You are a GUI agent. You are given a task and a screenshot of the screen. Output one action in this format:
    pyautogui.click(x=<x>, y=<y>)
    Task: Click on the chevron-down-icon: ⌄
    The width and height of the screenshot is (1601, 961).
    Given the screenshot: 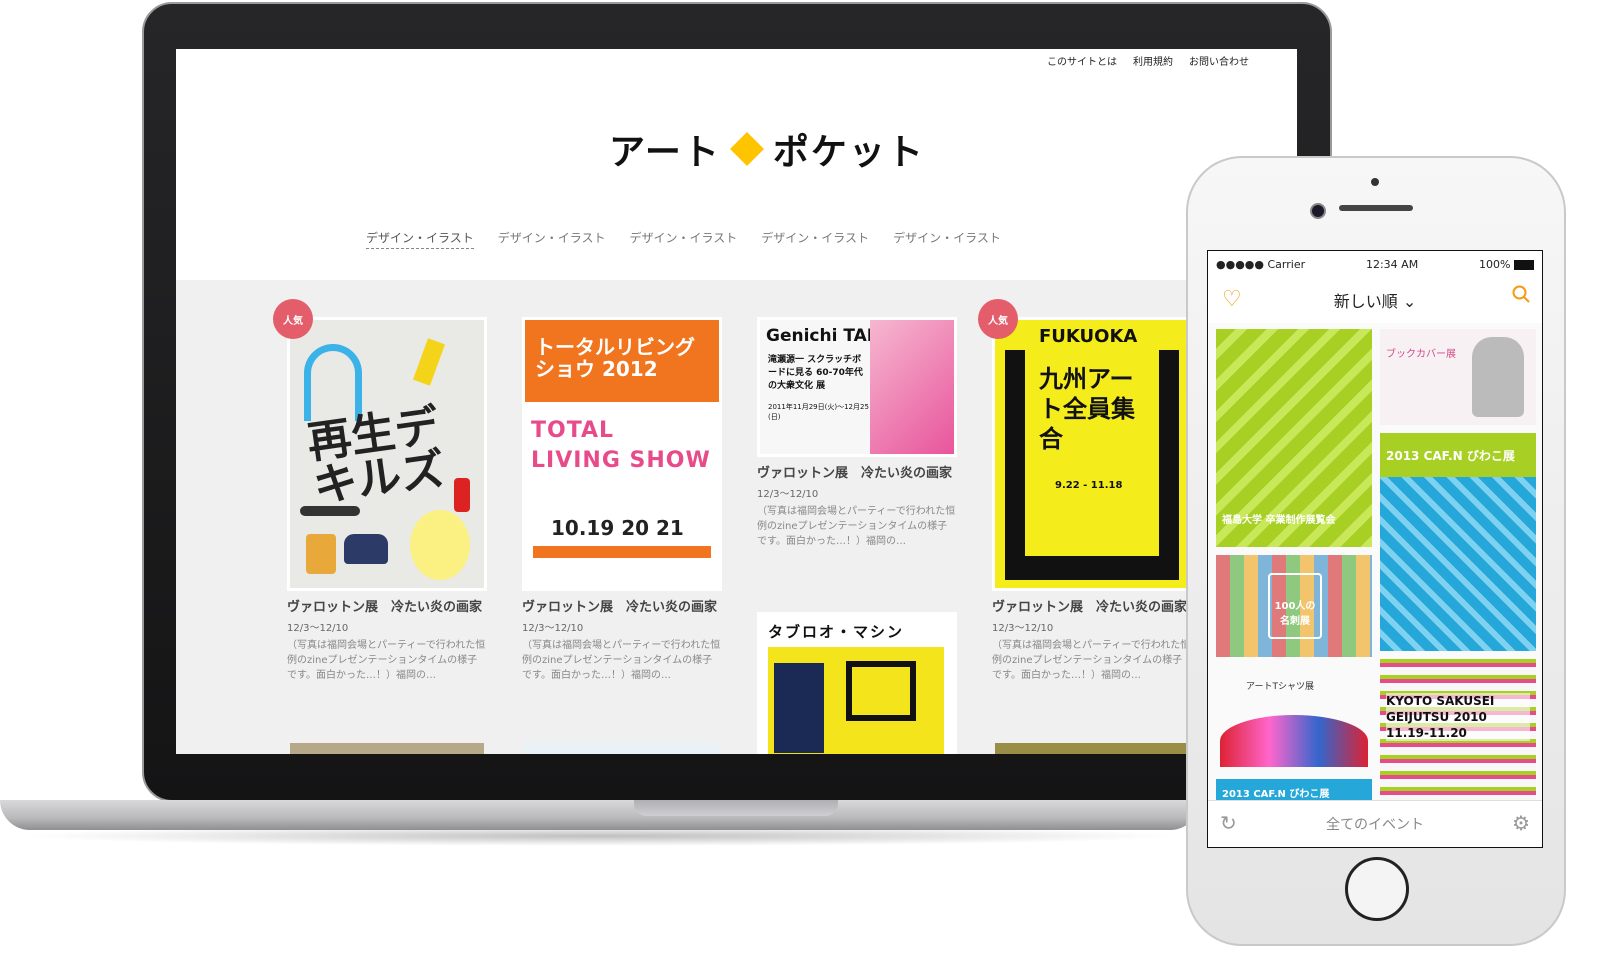 What is the action you would take?
    pyautogui.click(x=1409, y=301)
    